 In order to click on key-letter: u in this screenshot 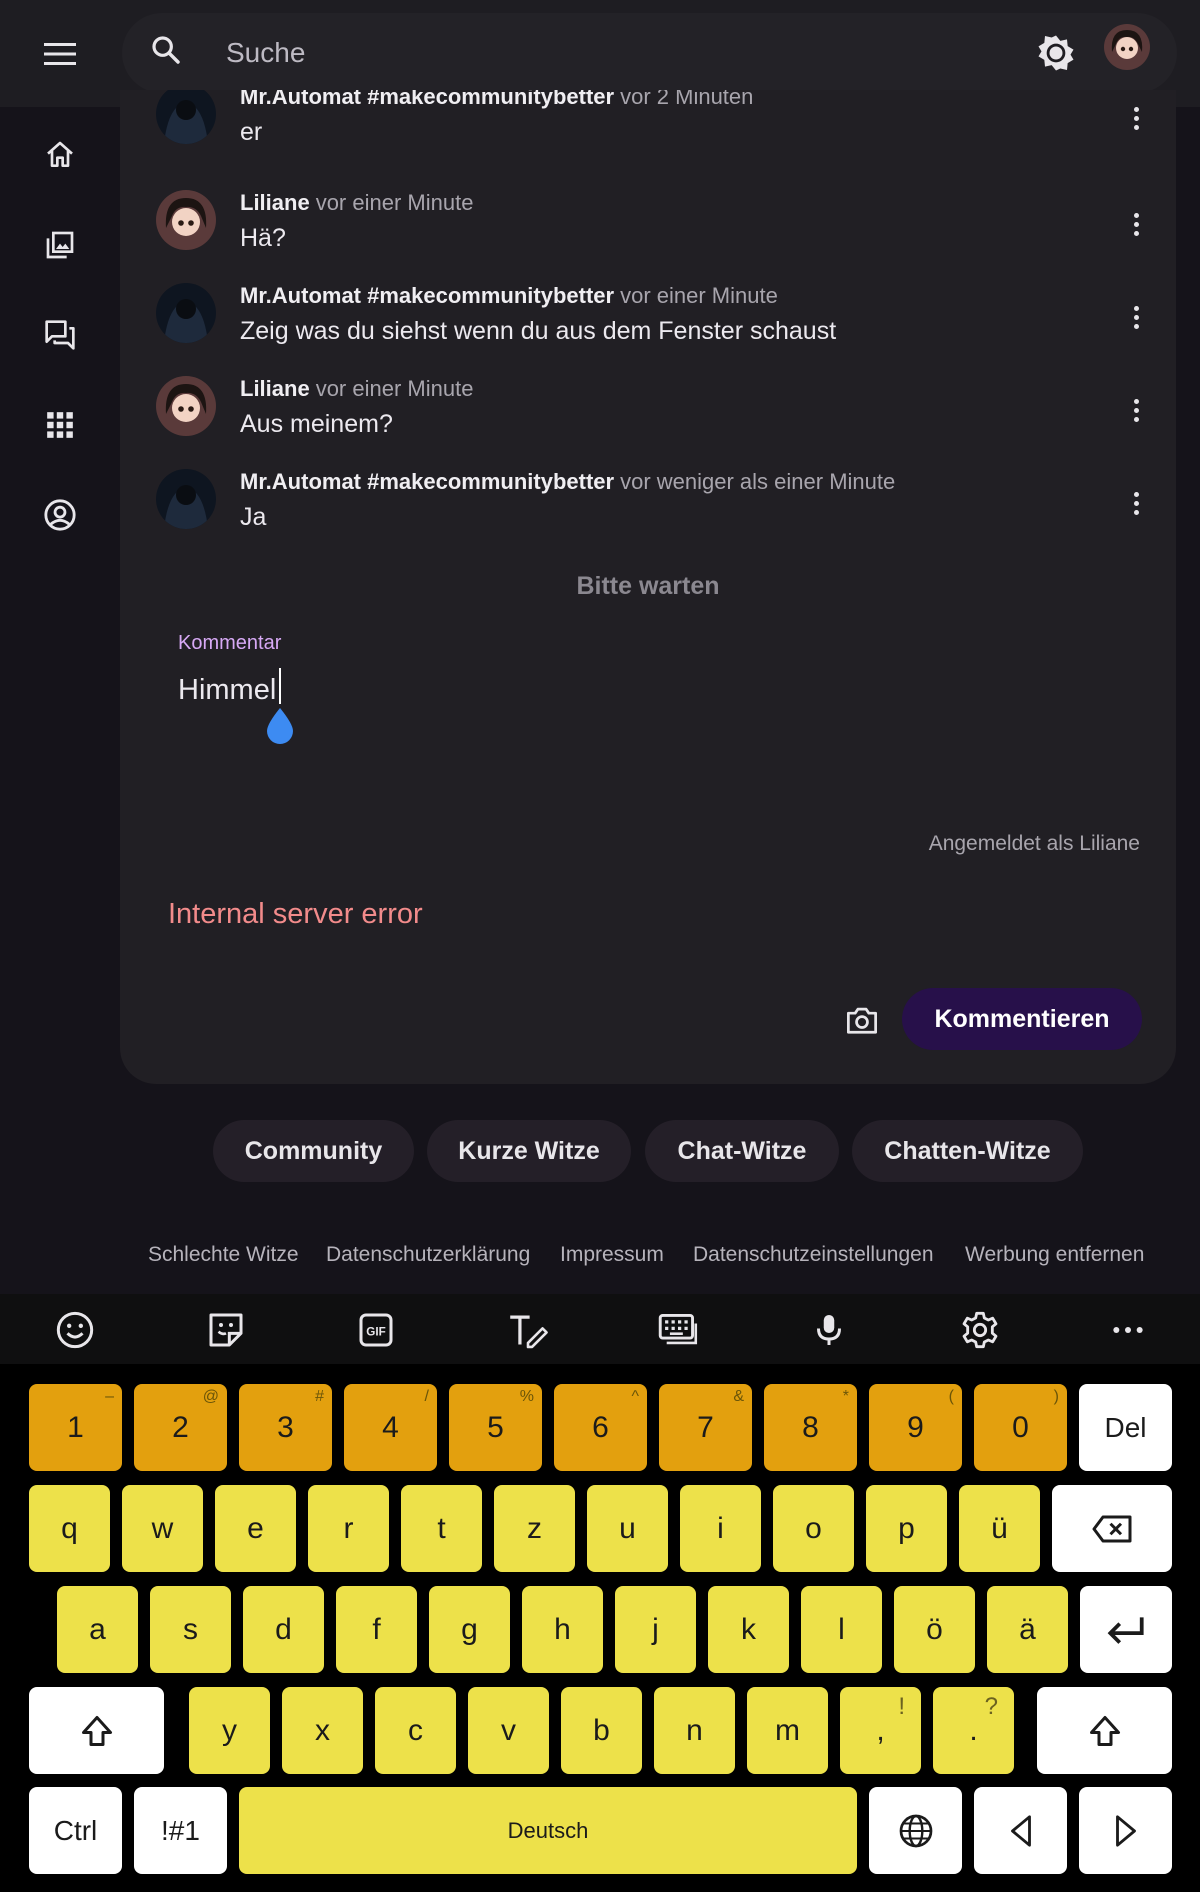, I will do `click(627, 1528)`.